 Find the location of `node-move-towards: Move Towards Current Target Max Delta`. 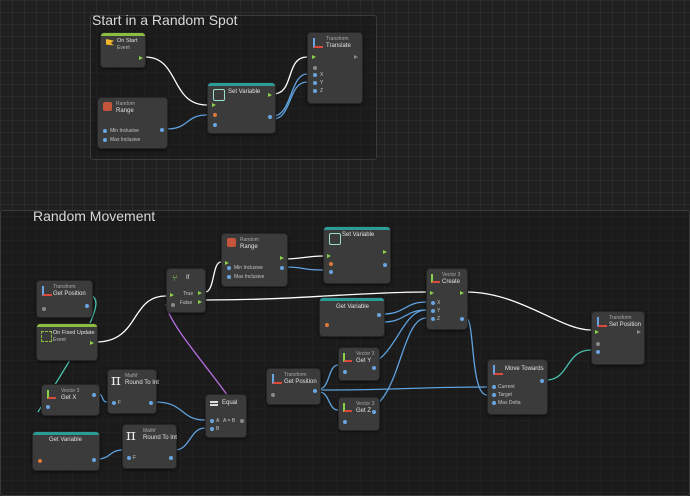

node-move-towards: Move Towards Current Target Max Delta is located at coordinates (517, 387).